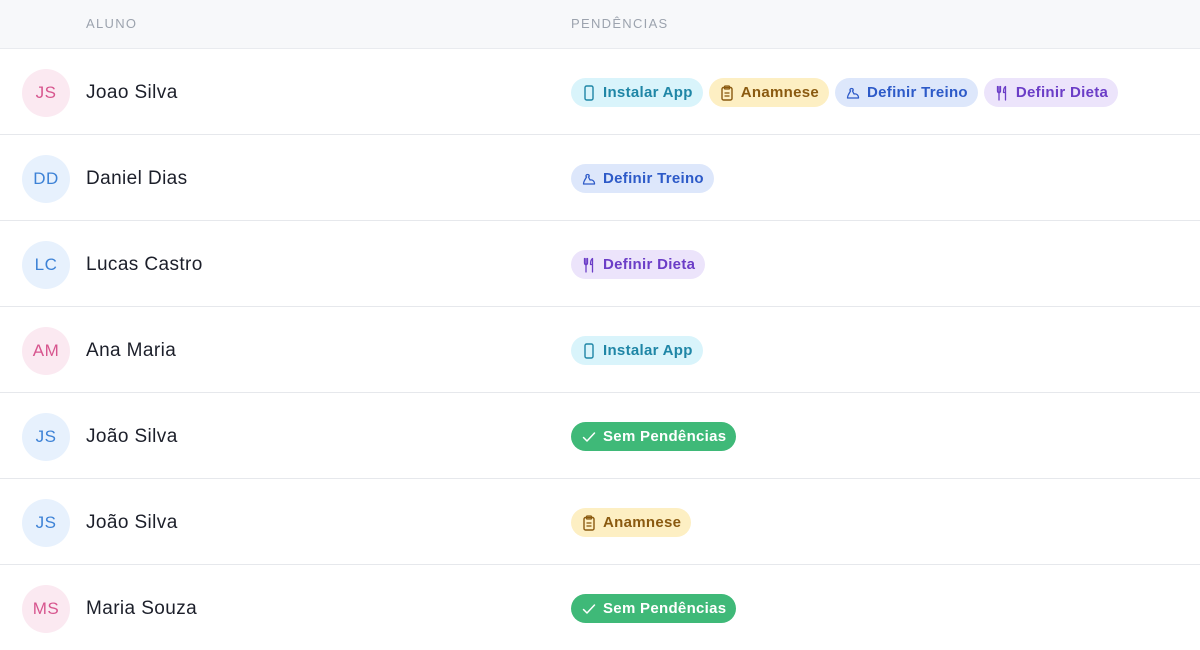 The width and height of the screenshot is (1200, 650). I want to click on table-row: MS Maria Souza Sem Pendências, so click(600, 607).